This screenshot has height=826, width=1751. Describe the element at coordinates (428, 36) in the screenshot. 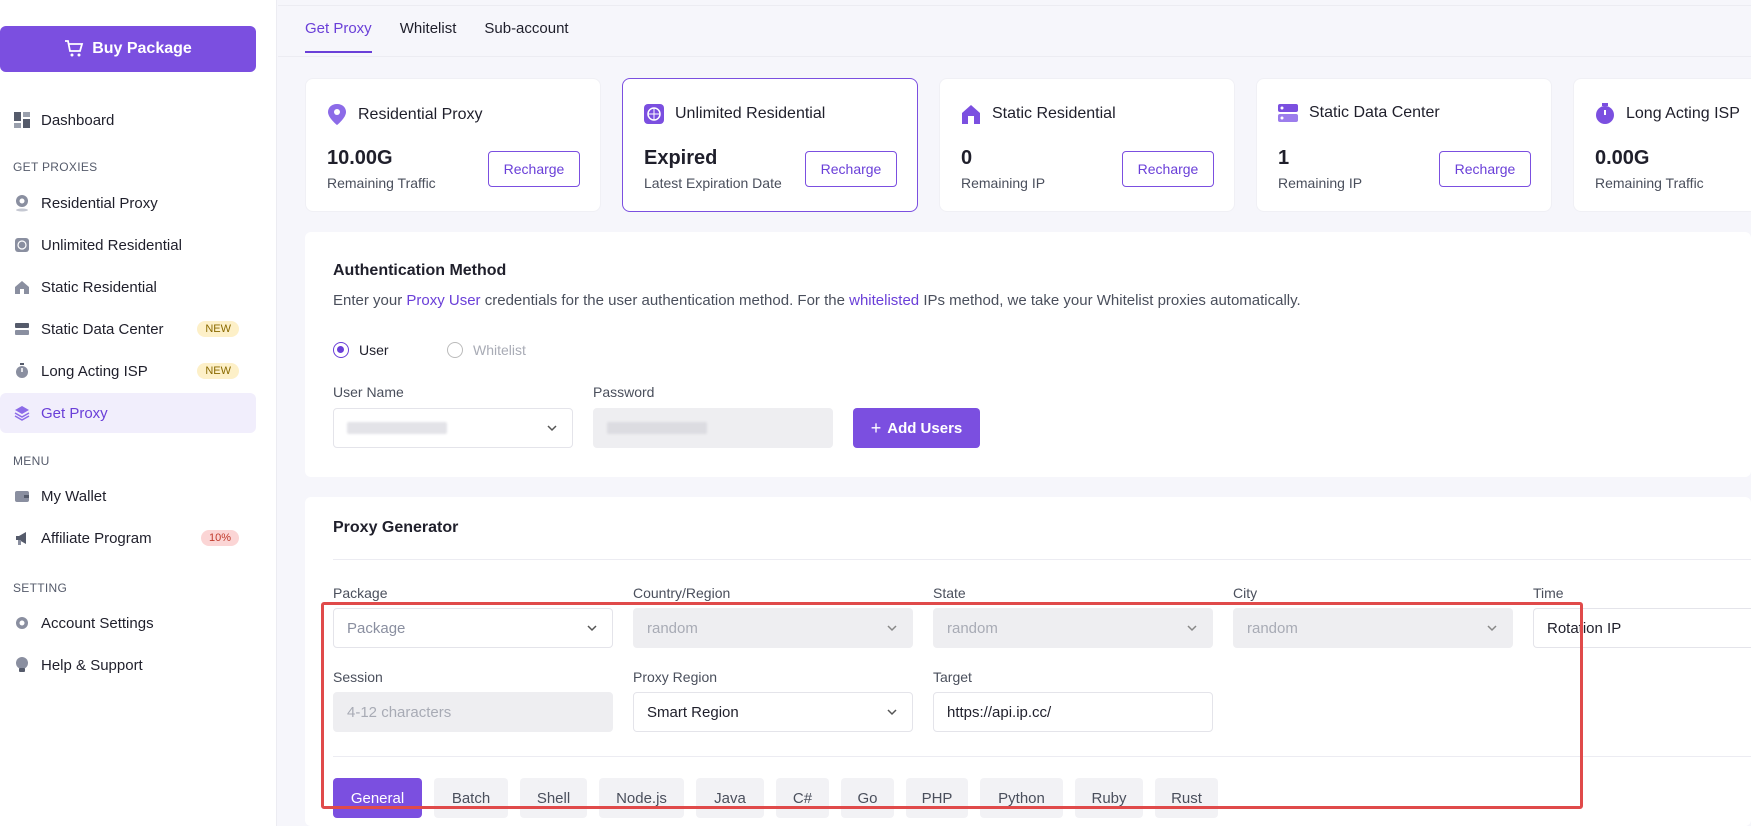

I see `tab-whitelist: Whitelist` at that location.